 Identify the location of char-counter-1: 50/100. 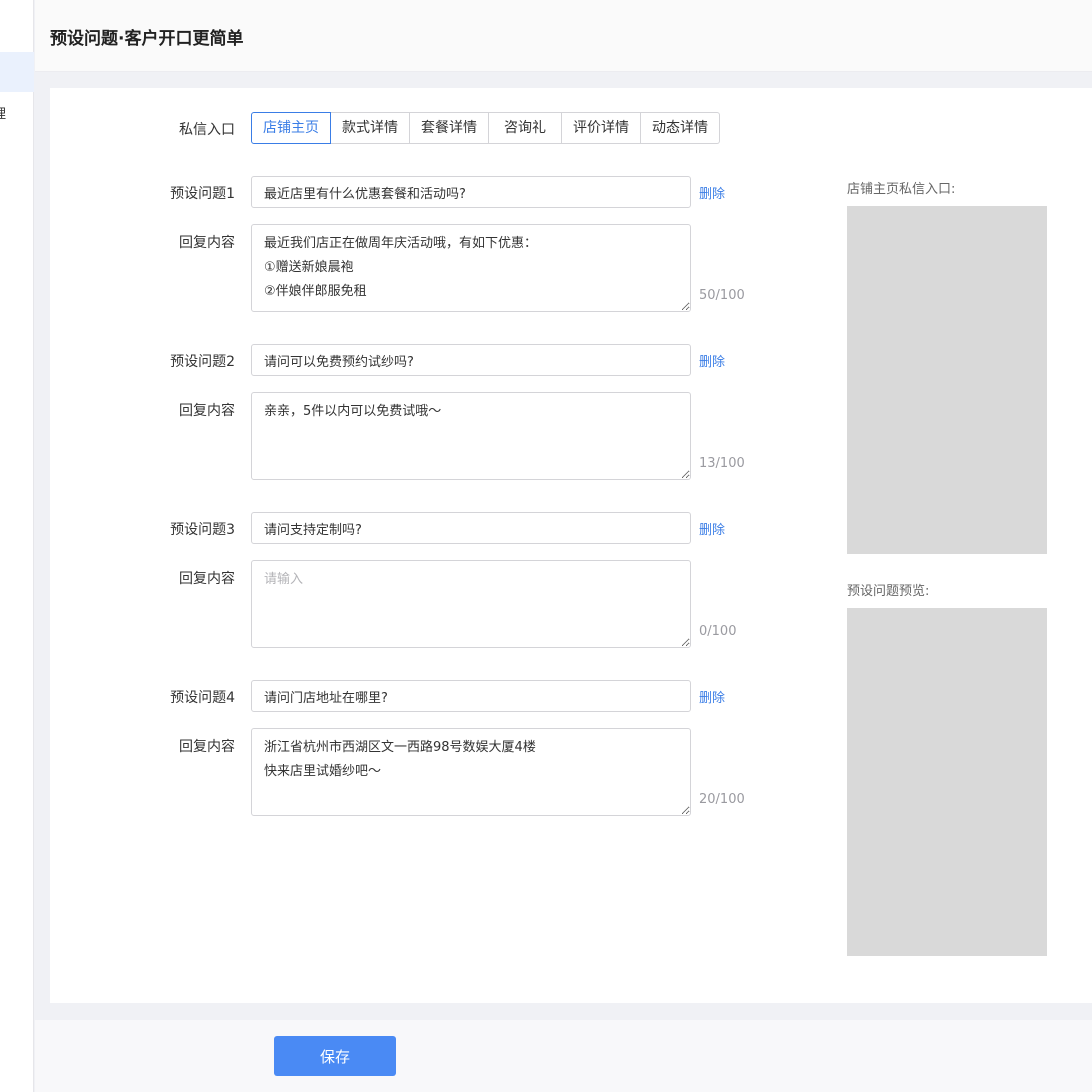
(722, 295).